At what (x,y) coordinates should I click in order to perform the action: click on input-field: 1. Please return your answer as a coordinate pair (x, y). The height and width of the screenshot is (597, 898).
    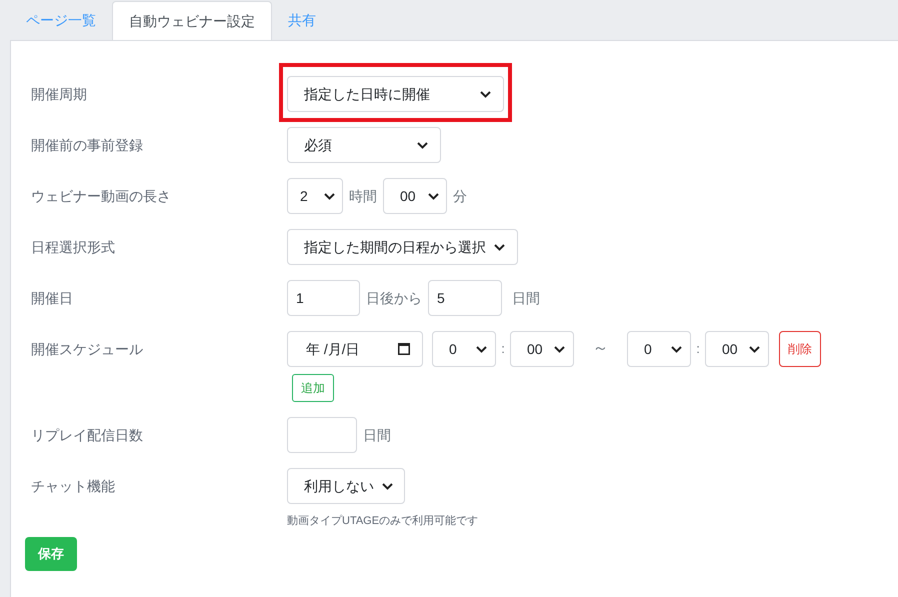
    Looking at the image, I should click on (323, 298).